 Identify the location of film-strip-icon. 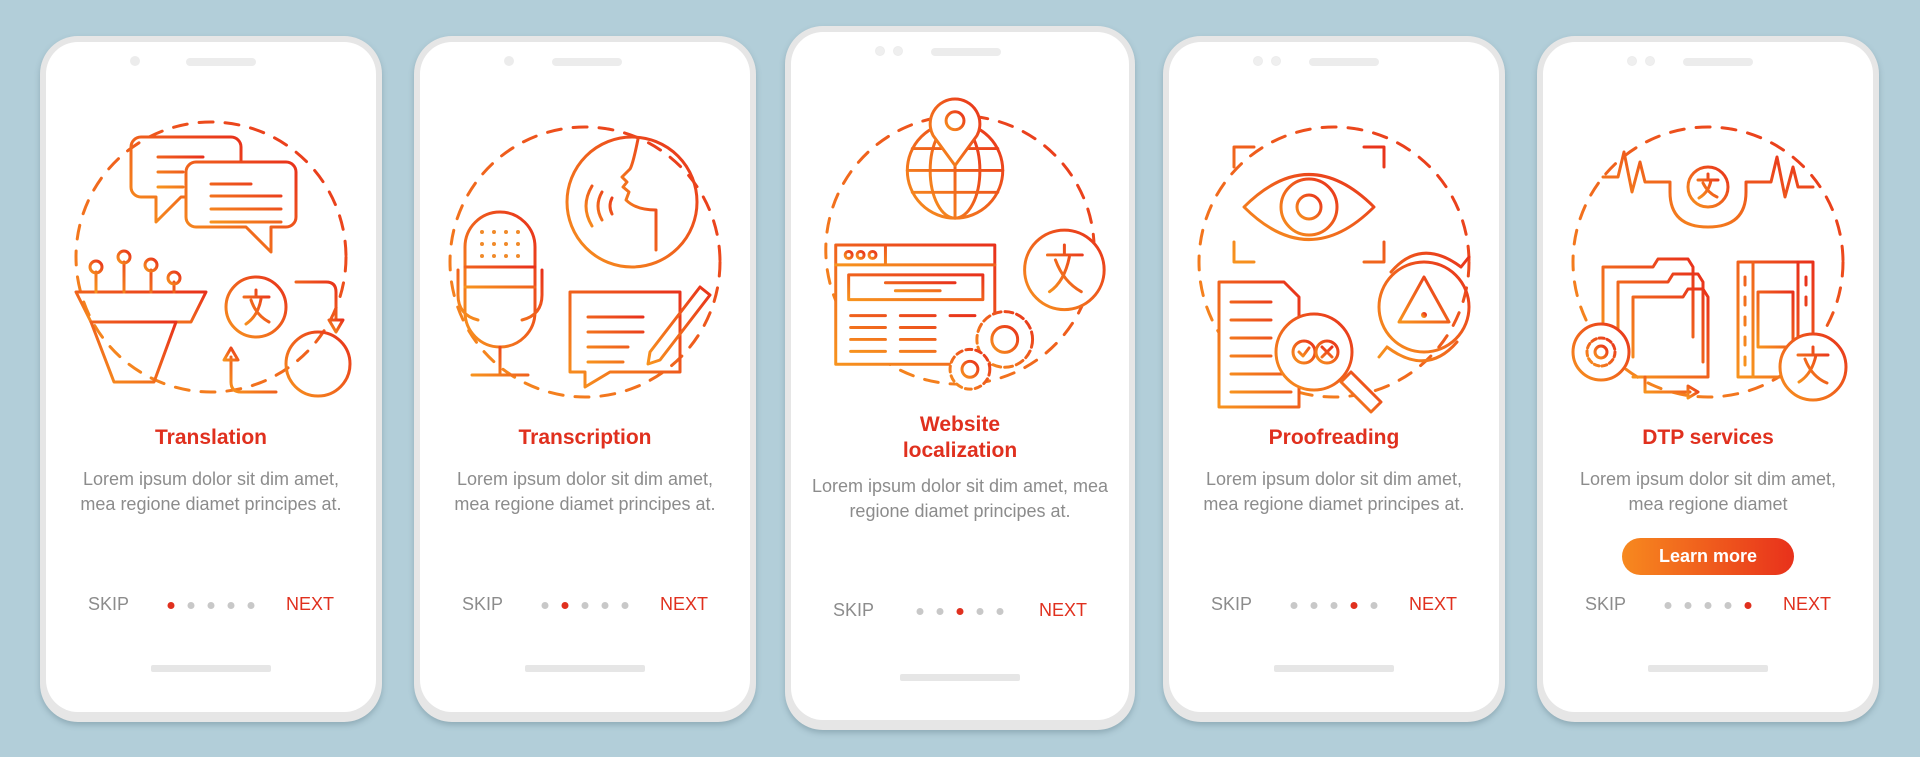
(1792, 331).